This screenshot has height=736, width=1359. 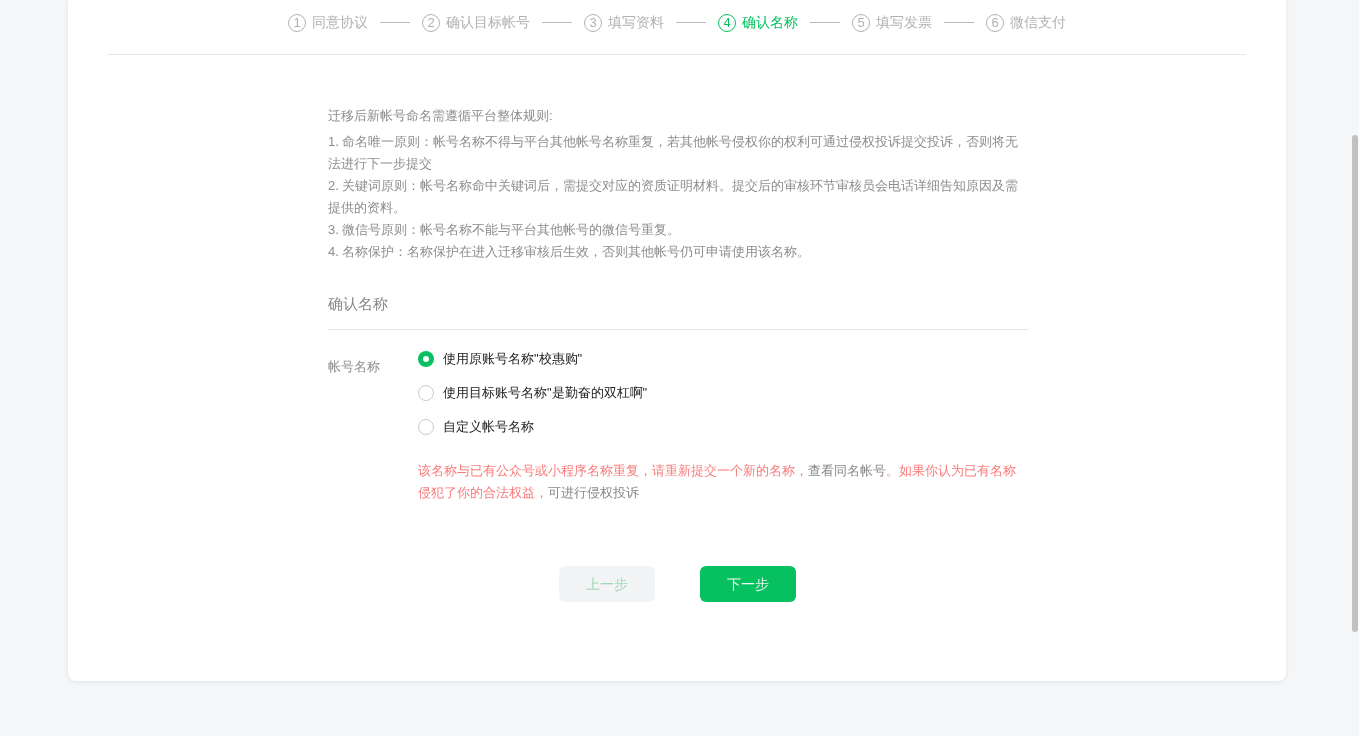 I want to click on error-link: 查看同名帐号, so click(x=847, y=470).